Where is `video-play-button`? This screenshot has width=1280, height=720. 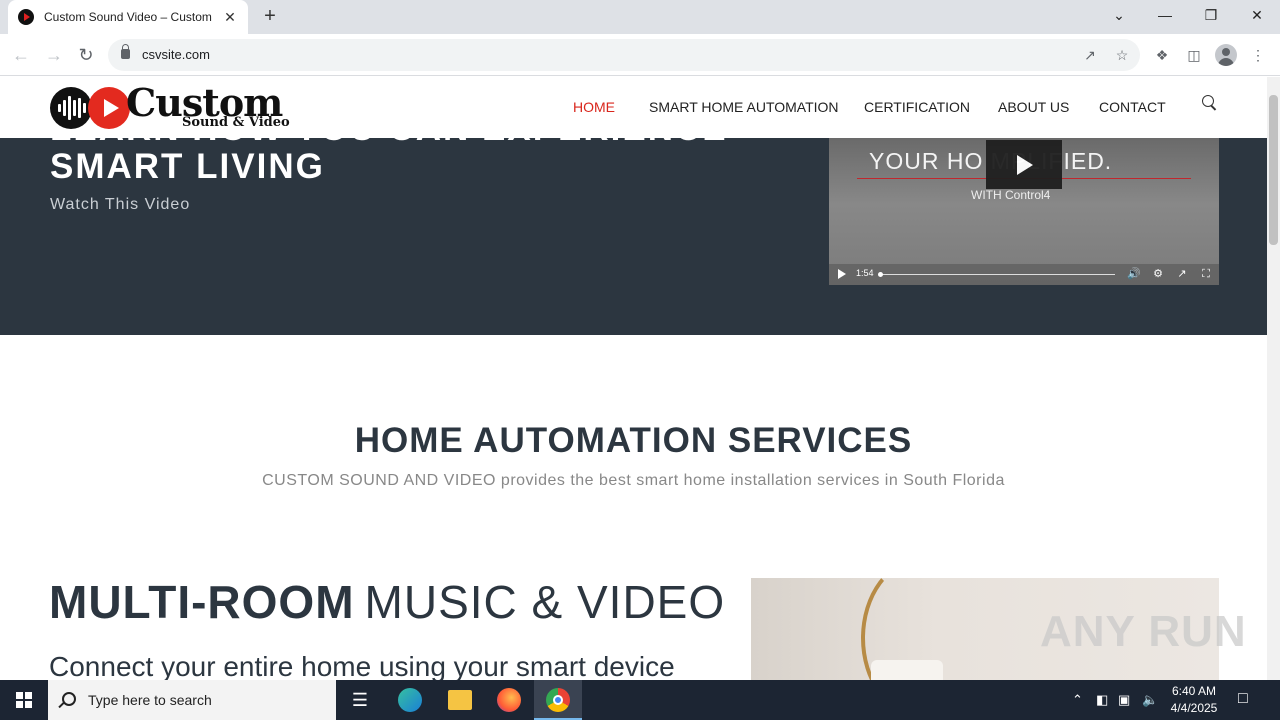 video-play-button is located at coordinates (1024, 164).